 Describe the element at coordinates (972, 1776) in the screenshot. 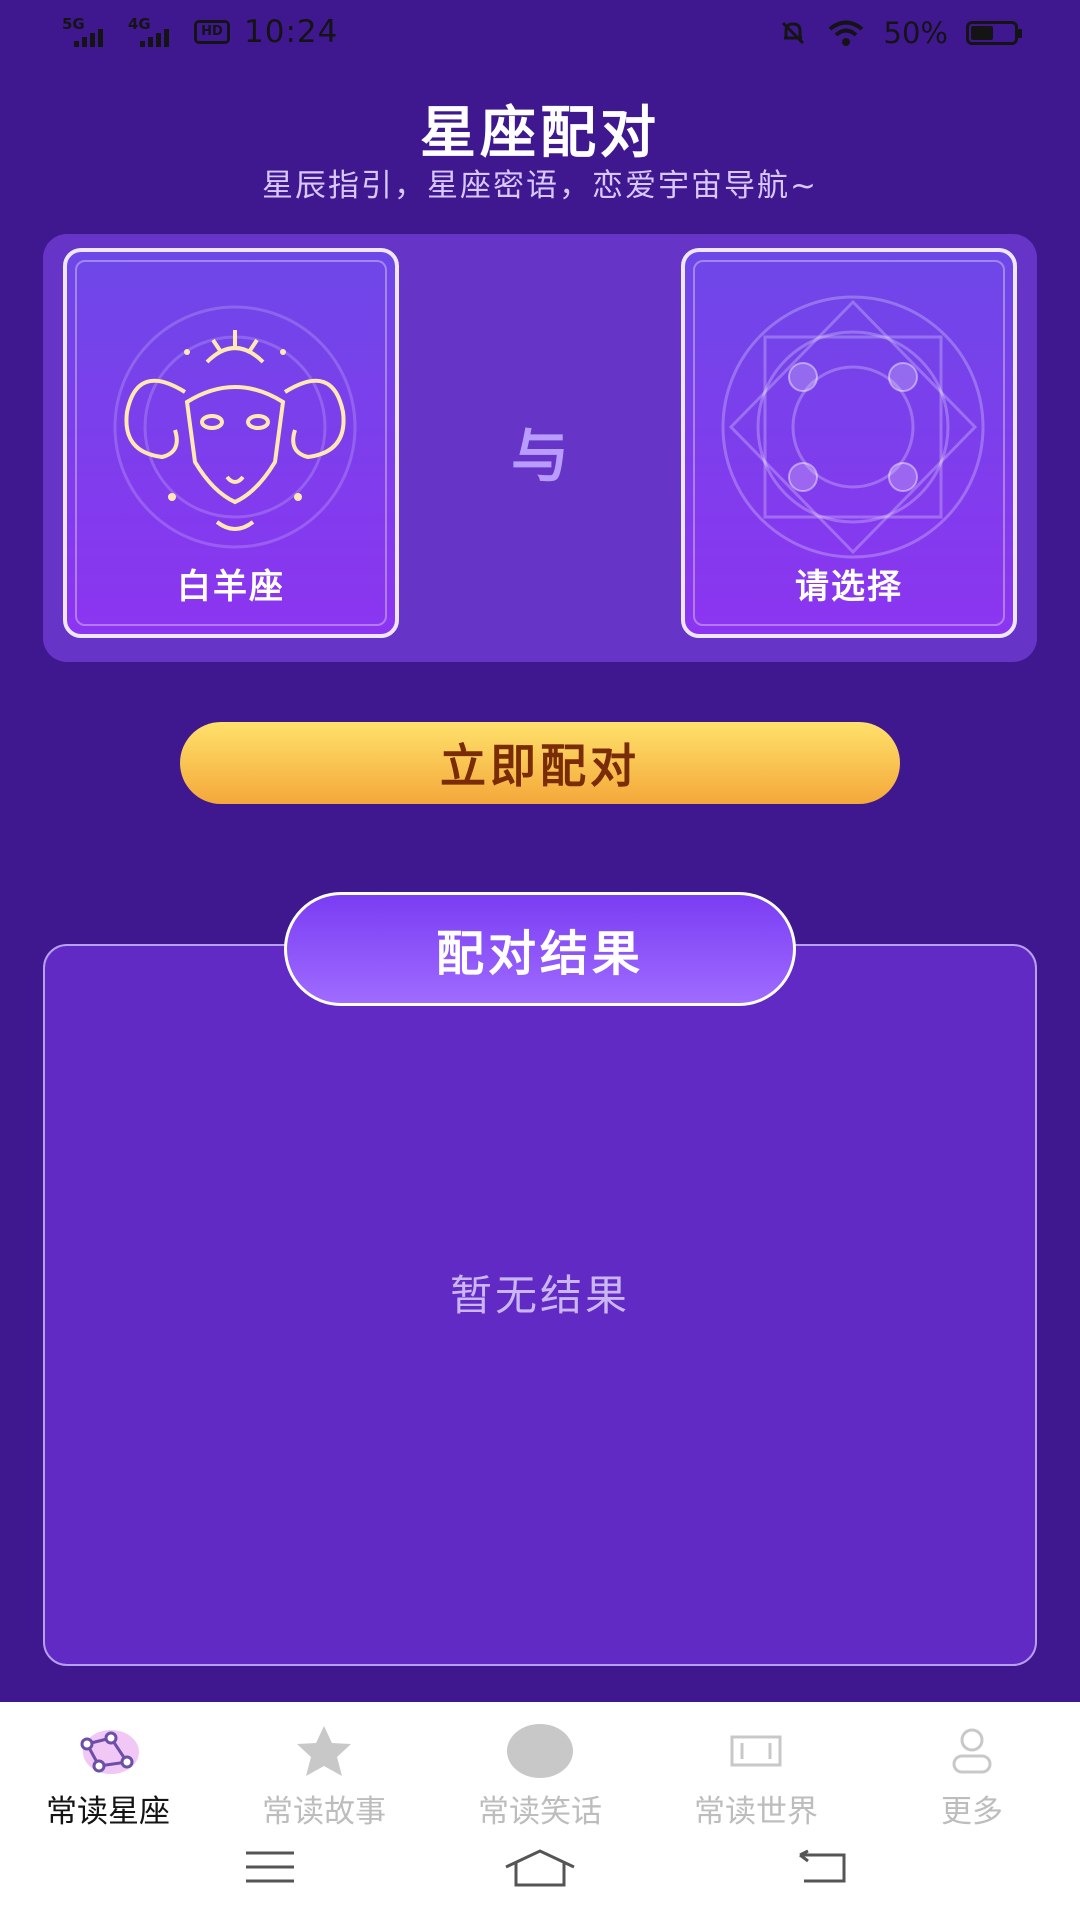

I see `nav-item-more: 更多` at that location.